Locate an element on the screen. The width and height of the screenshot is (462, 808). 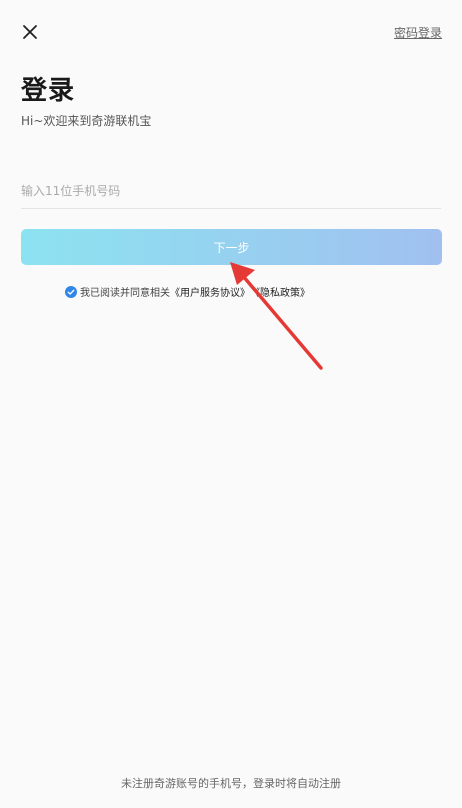
welcome-subtitle: Hi~欢迎来到奇游联机宝 is located at coordinates (86, 121).